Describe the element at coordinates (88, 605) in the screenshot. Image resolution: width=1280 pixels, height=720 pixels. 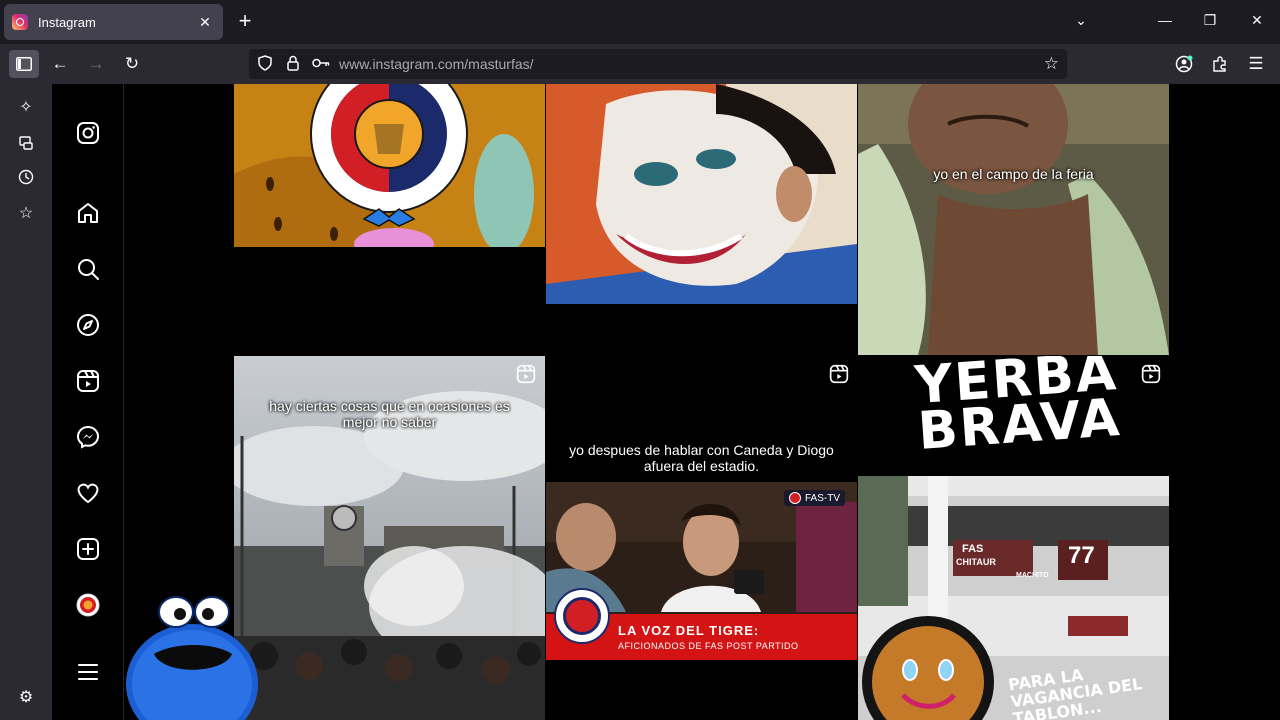
I see `profile-avatar` at that location.